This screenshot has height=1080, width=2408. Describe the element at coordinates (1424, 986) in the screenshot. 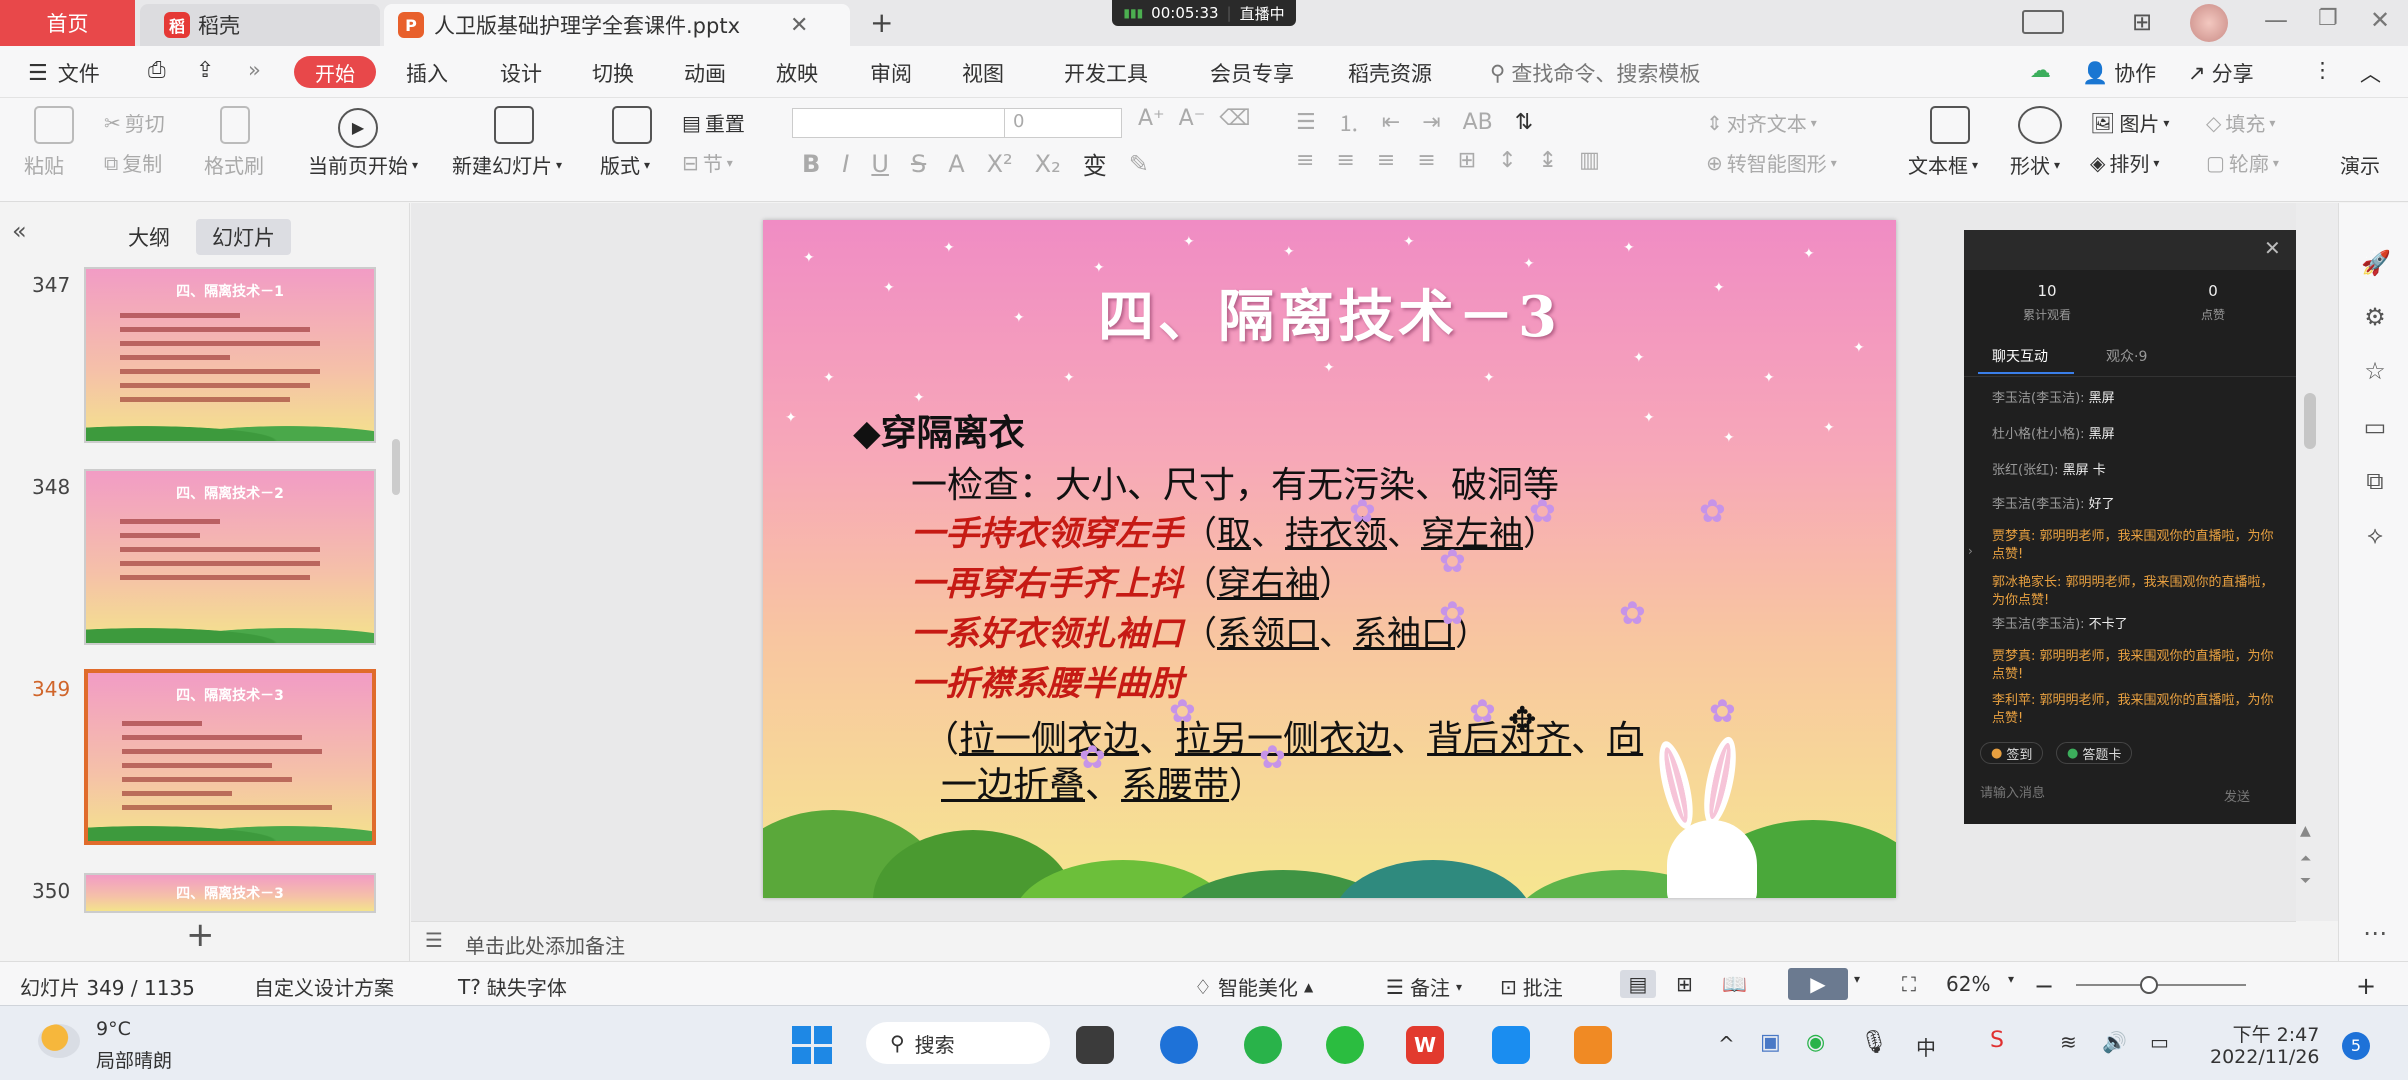

I see `notes-toggle: ☰ 备注 ▾` at that location.